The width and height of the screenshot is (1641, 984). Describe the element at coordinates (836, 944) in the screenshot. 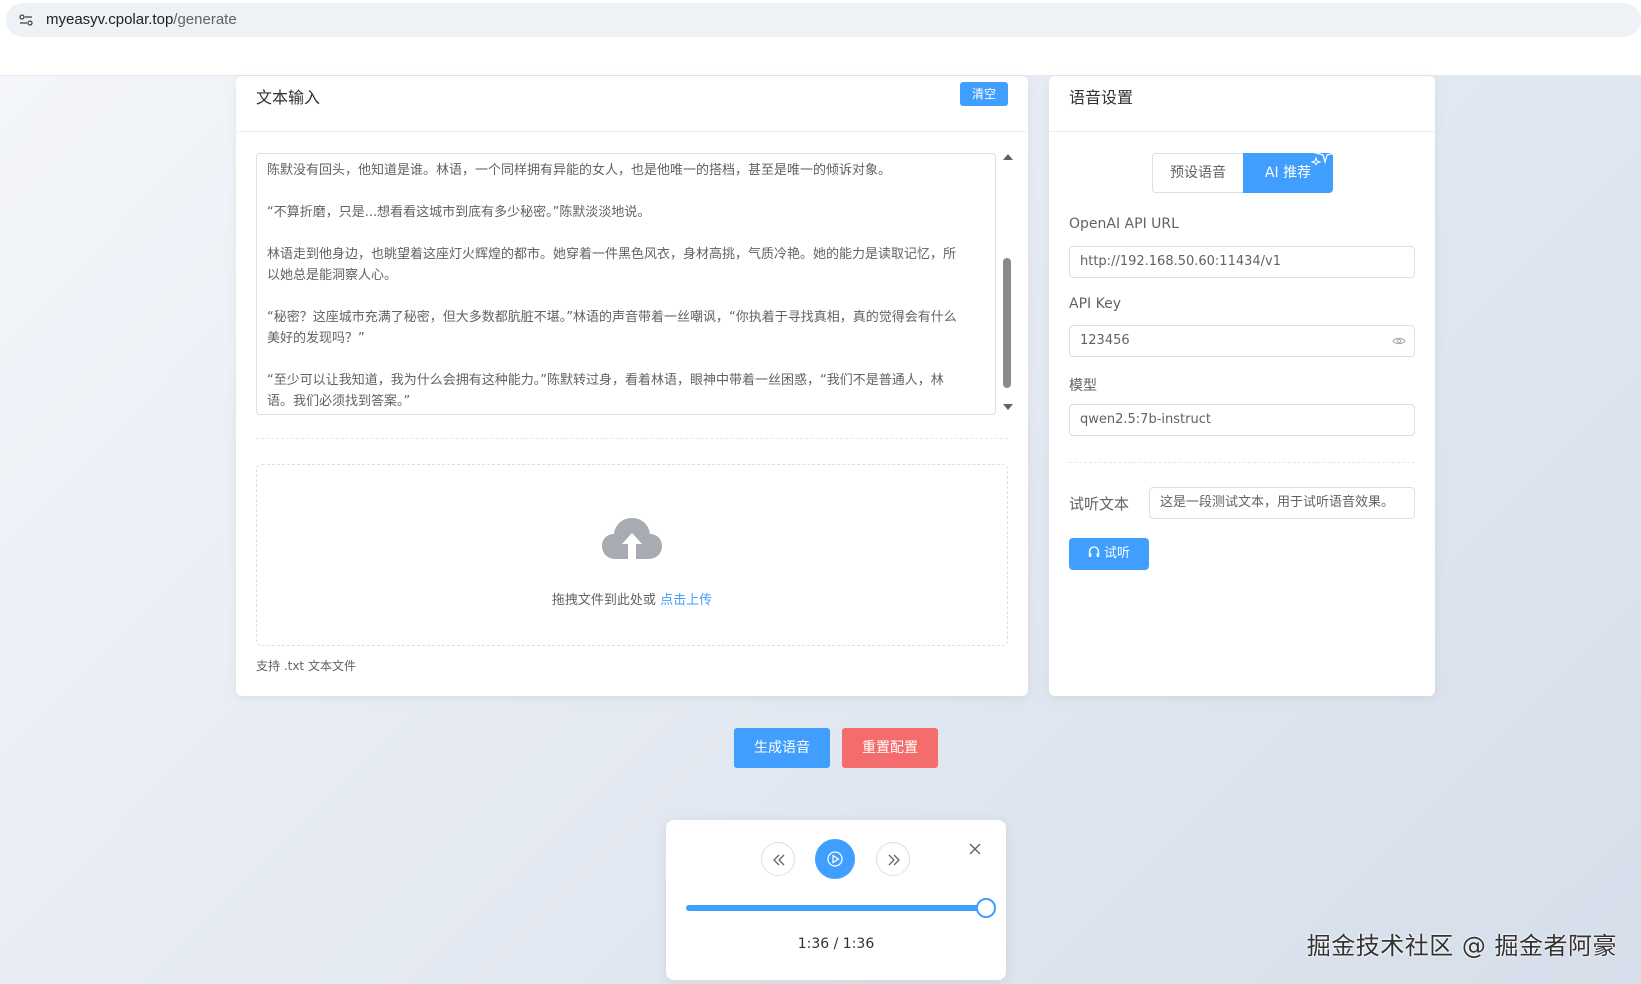

I see `playback-time: 1:36 / 1:36` at that location.